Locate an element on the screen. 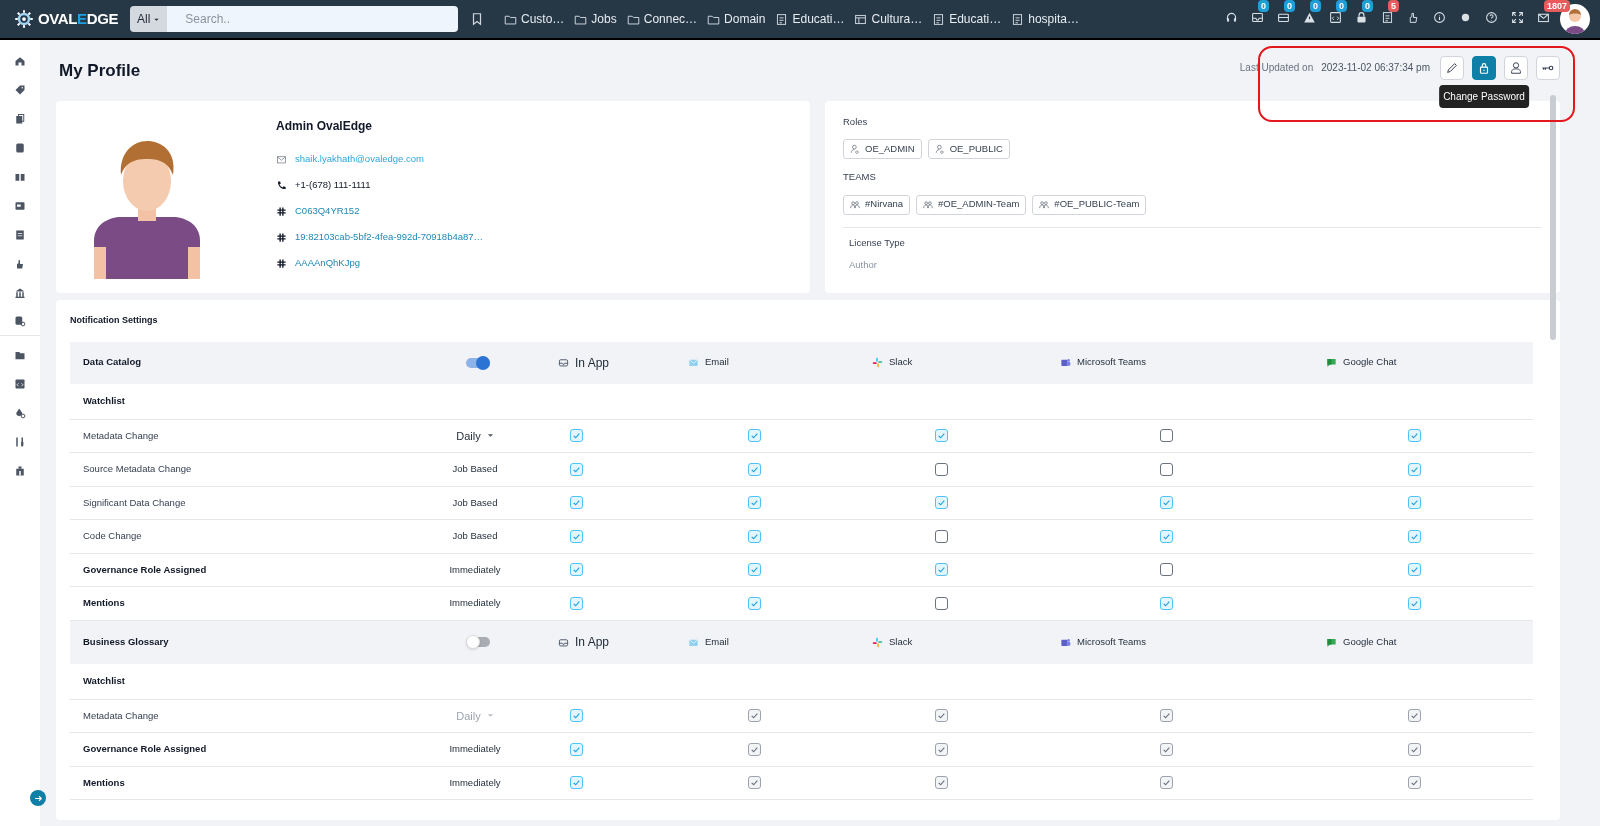  action-button is located at coordinates (1484, 67).